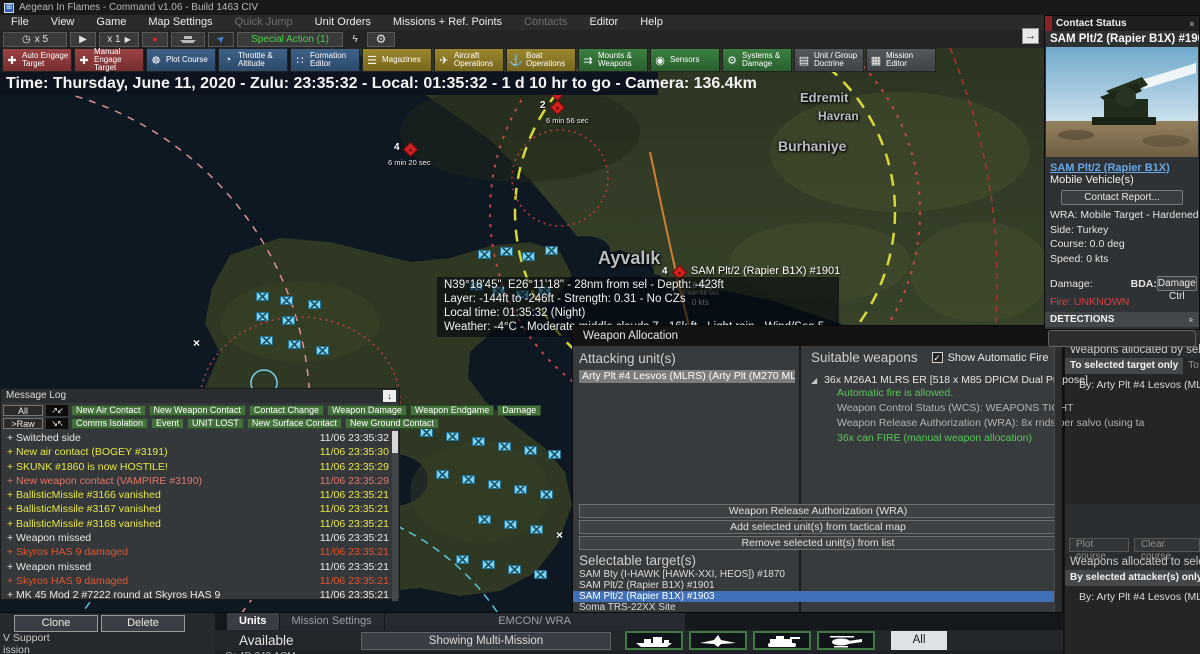 Image resolution: width=1200 pixels, height=654 pixels. What do you see at coordinates (57, 410) in the screenshot?
I see `expand-icon: ↗↙` at bounding box center [57, 410].